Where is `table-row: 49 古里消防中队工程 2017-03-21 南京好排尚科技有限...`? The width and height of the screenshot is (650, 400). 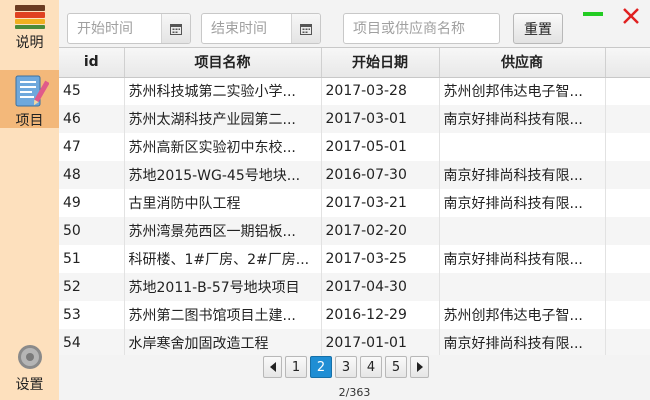 table-row: 49 古里消防中队工程 2017-03-21 南京好排尚科技有限... is located at coordinates (354, 203).